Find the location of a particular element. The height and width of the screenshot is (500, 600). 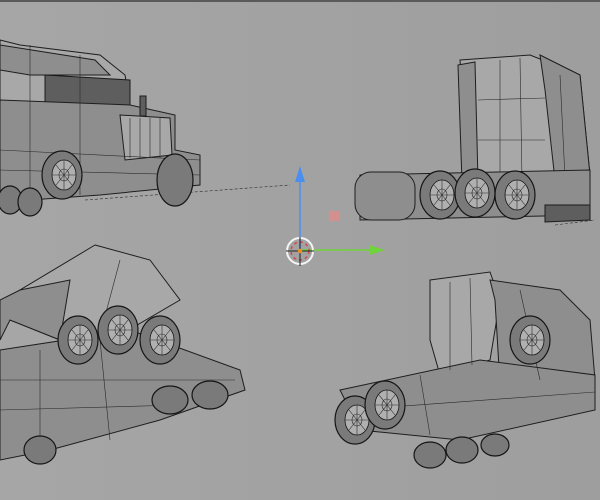

truck-side-rear is located at coordinates (475, 140).